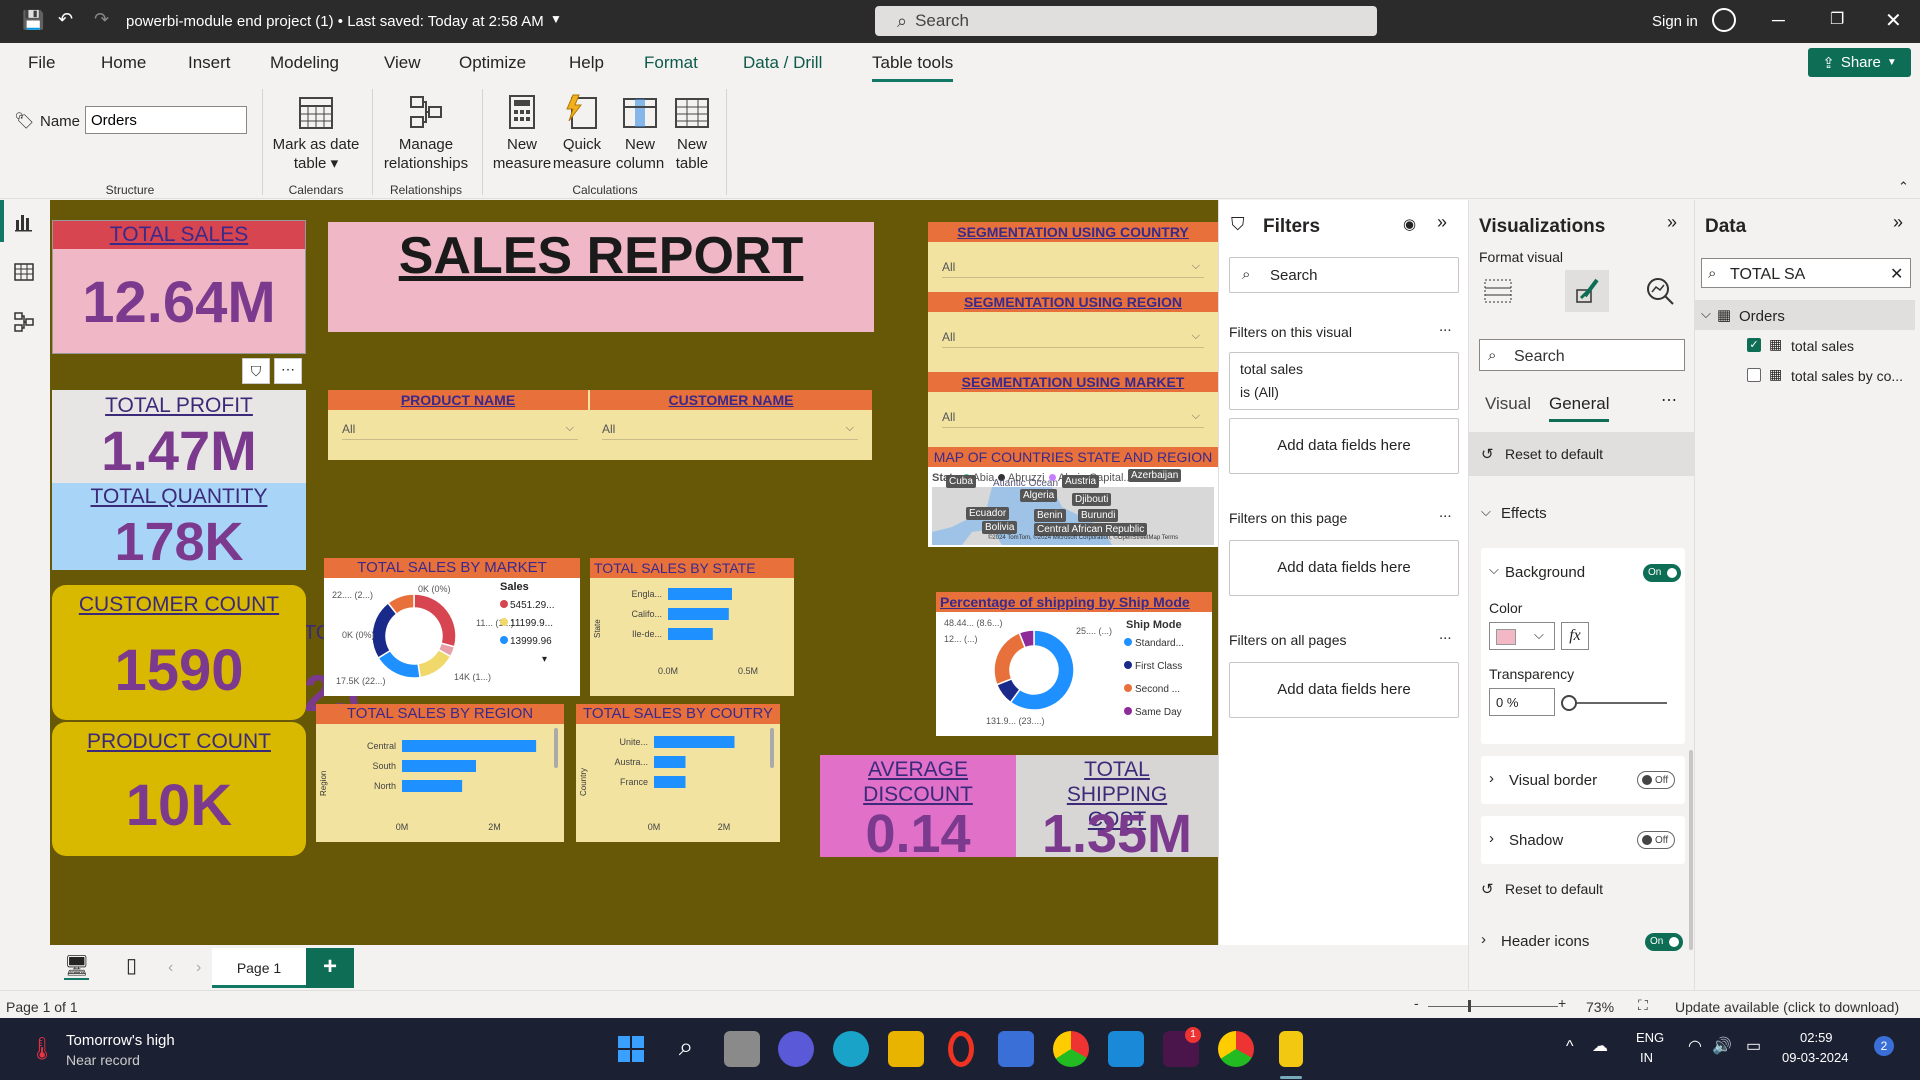  What do you see at coordinates (1126, 21) in the screenshot?
I see `search-input: ⌕ Search` at bounding box center [1126, 21].